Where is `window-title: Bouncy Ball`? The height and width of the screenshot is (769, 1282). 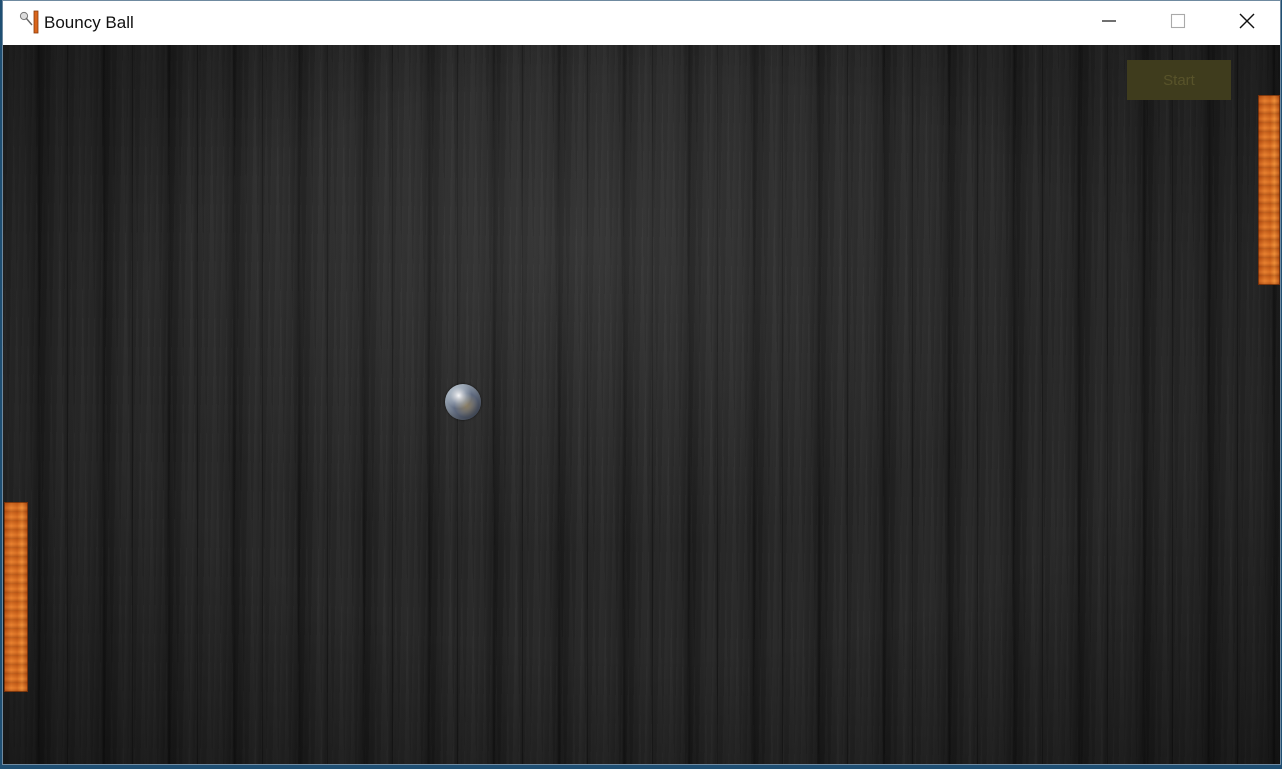
window-title: Bouncy Ball is located at coordinates (89, 22).